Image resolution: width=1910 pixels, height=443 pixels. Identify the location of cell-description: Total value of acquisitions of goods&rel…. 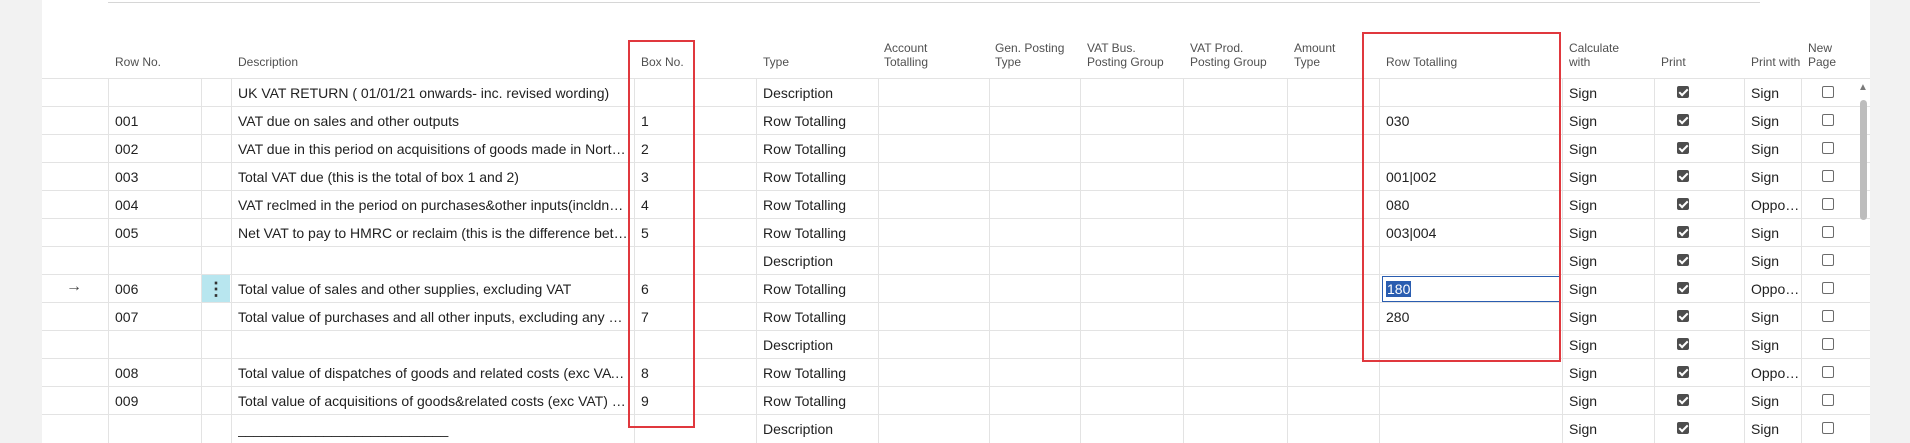
(433, 401).